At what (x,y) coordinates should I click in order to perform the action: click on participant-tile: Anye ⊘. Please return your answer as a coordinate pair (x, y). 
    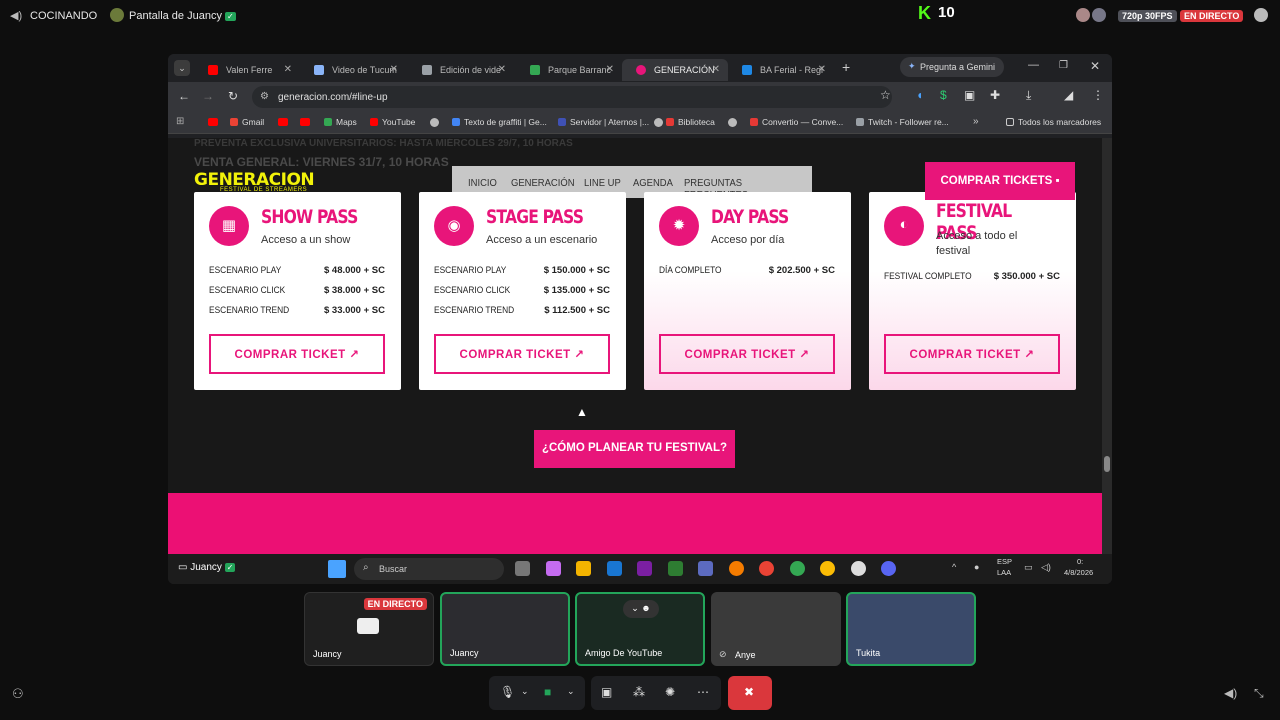
    Looking at the image, I should click on (776, 629).